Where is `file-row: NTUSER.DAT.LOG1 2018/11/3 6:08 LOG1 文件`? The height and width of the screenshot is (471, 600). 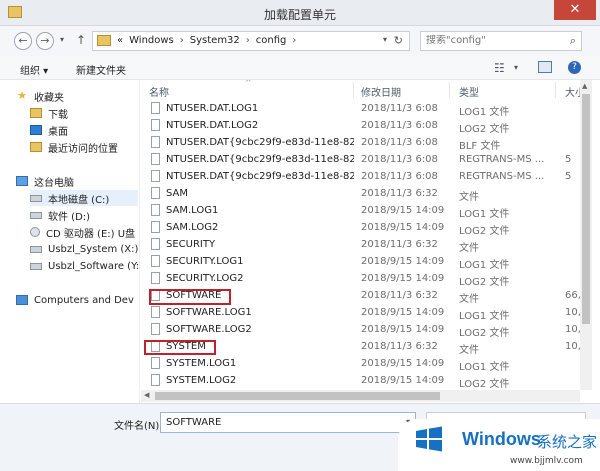 file-row: NTUSER.DAT.LOG1 2018/11/3 6:08 LOG1 文件 is located at coordinates (361, 109).